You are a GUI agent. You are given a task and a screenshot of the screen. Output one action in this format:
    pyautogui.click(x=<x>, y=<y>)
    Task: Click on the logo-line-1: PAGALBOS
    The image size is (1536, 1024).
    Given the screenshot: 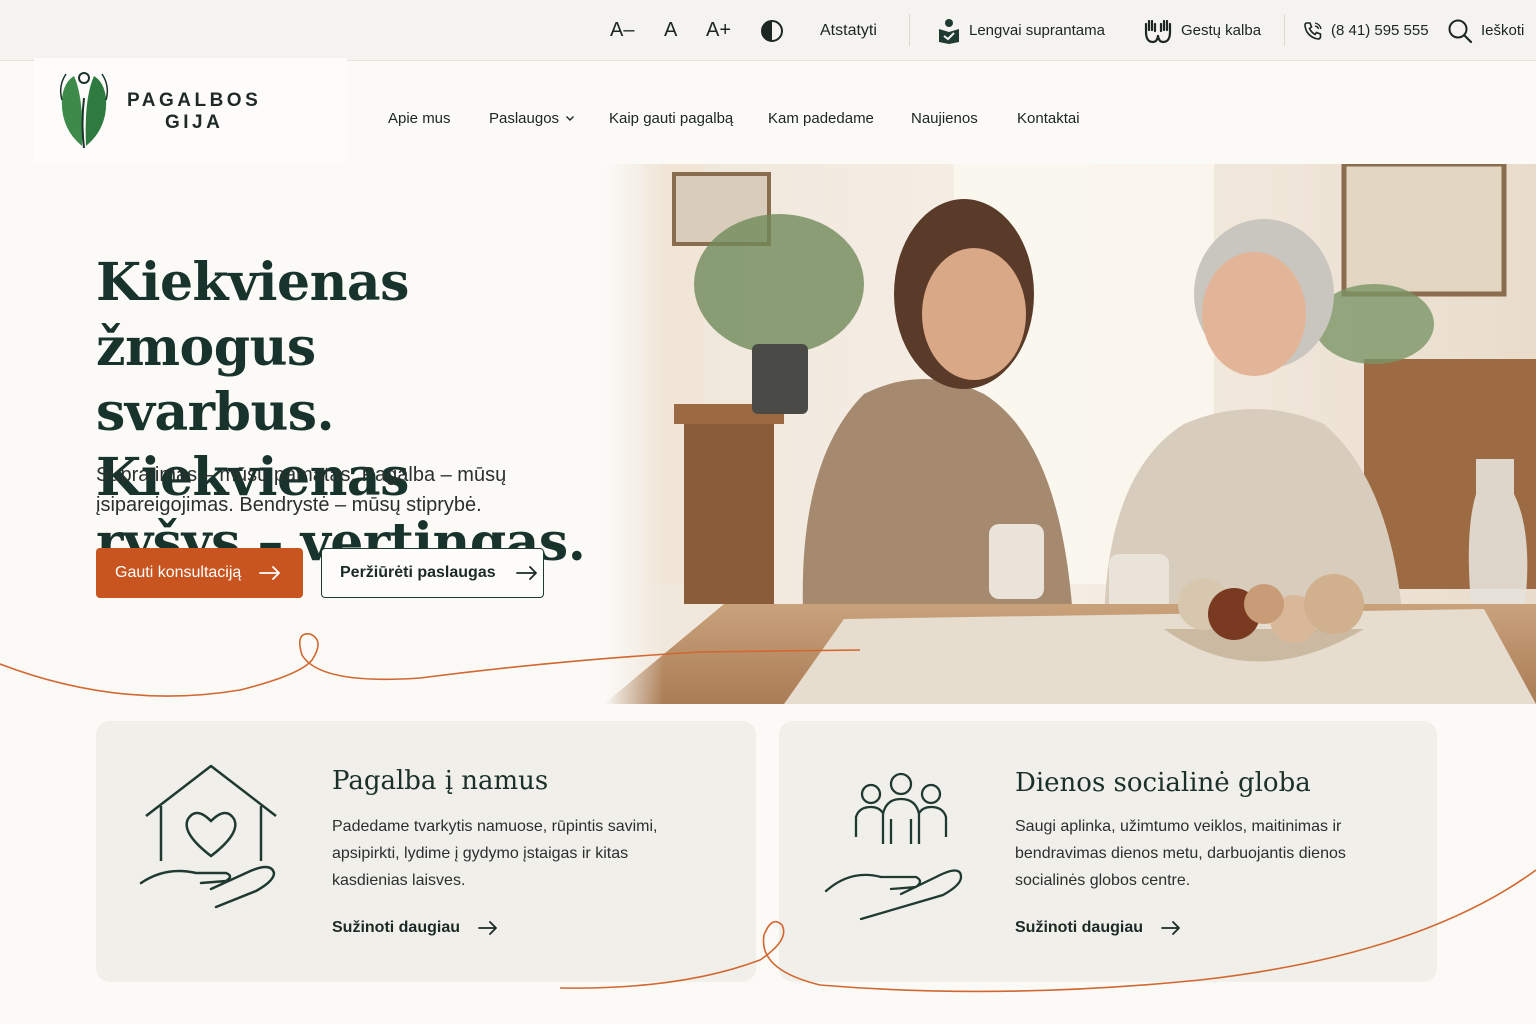 What is the action you would take?
    pyautogui.click(x=194, y=100)
    